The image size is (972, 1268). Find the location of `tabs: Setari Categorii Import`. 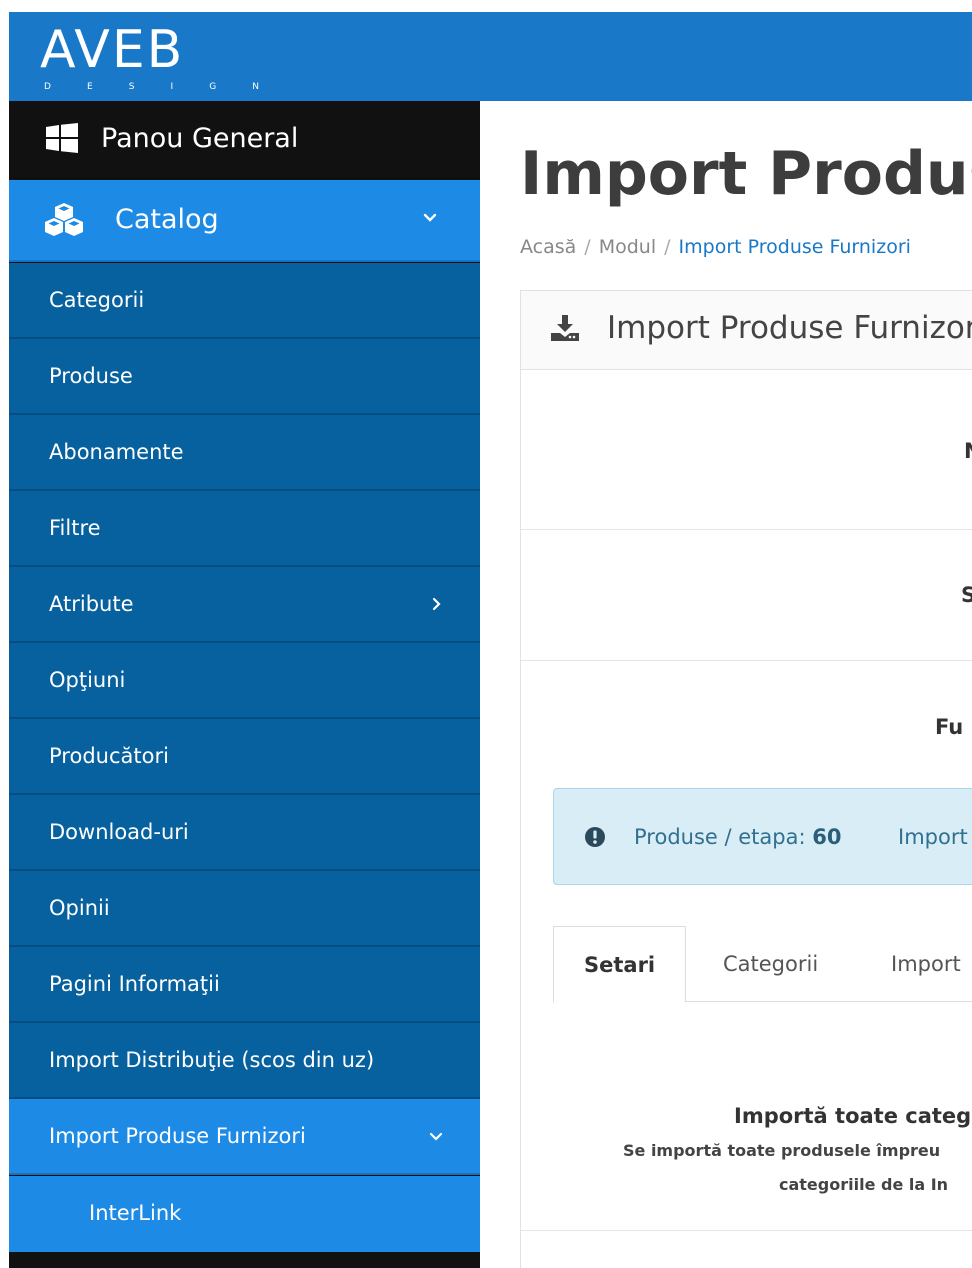

tabs: Setari Categorii Import is located at coordinates (762, 964).